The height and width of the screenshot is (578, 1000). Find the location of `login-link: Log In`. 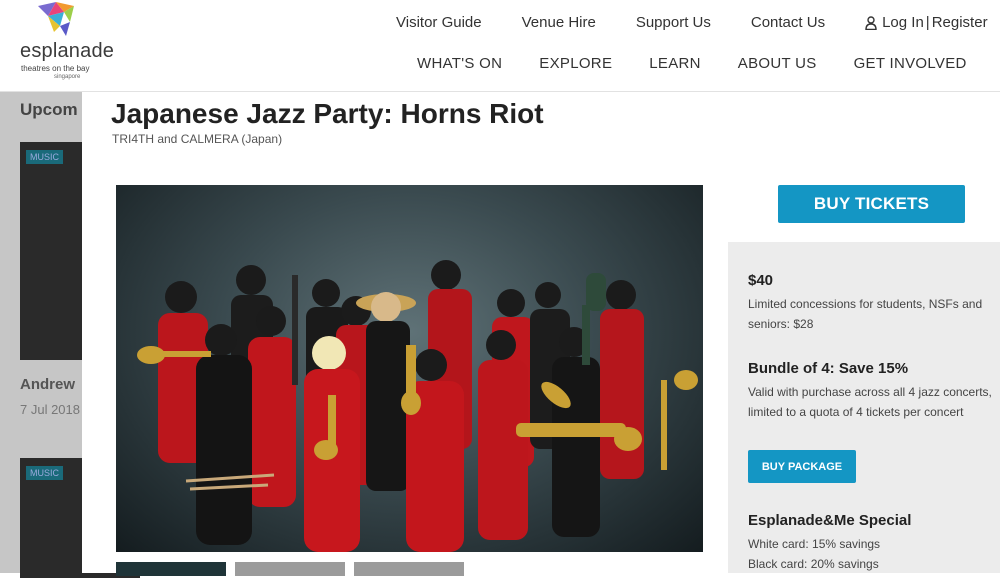

login-link: Log In is located at coordinates (903, 22).